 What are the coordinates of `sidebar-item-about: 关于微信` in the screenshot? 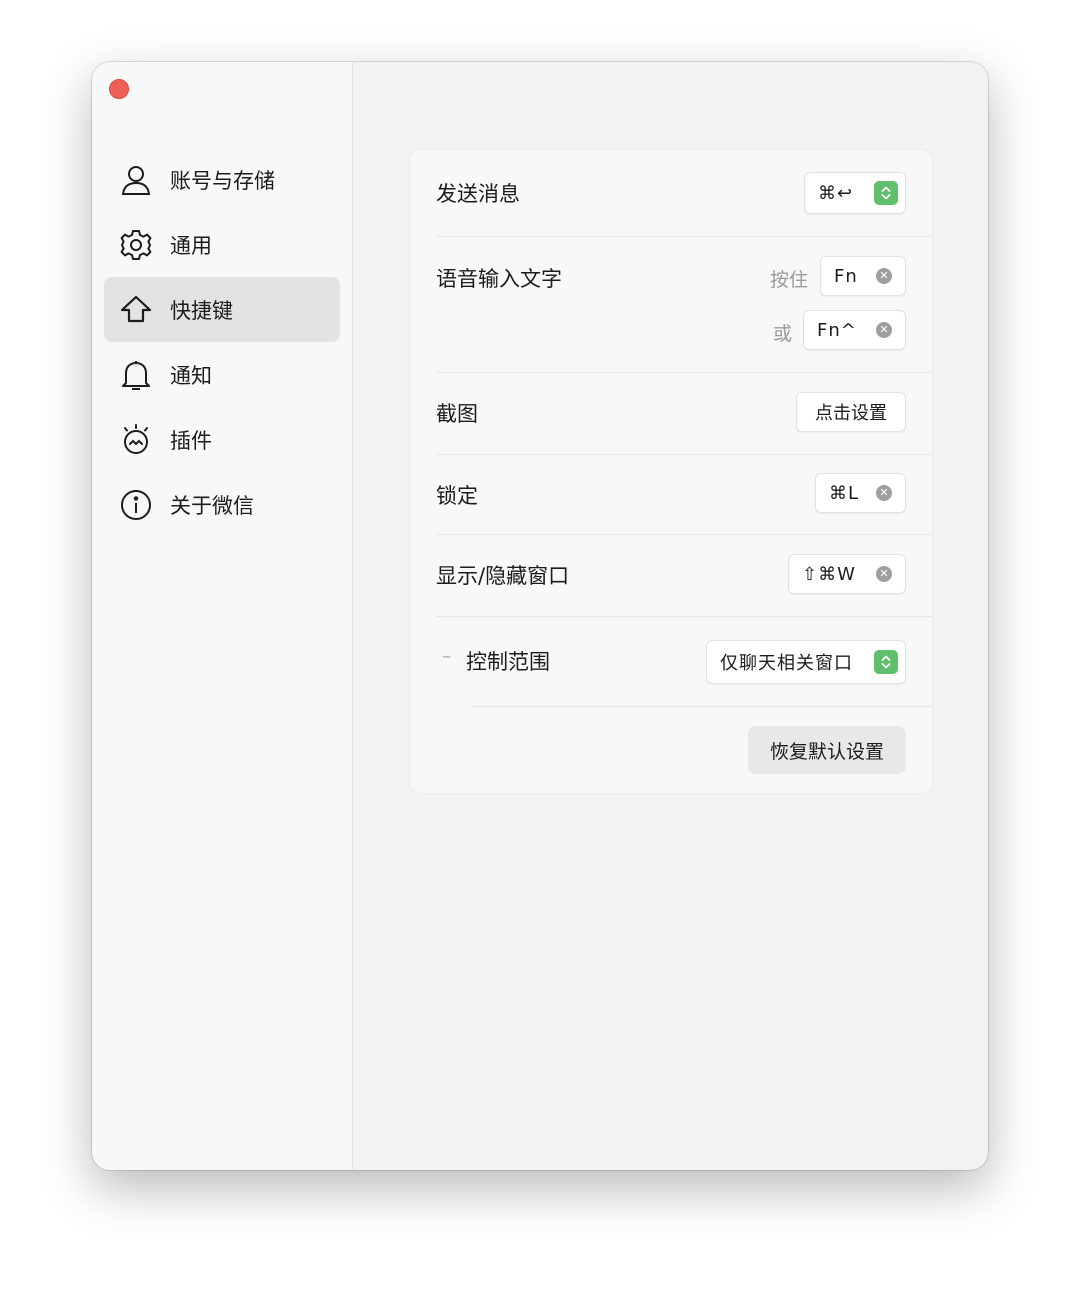 It's located at (222, 504).